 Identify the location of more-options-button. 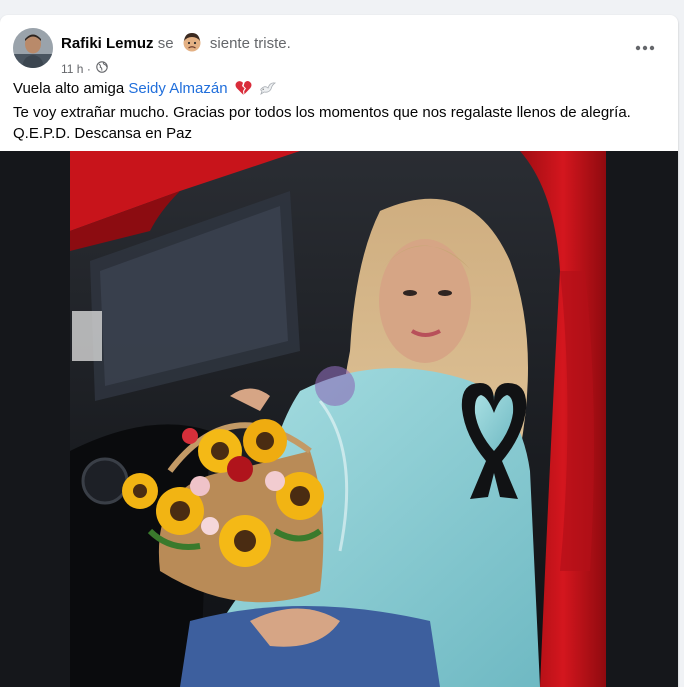
(645, 48).